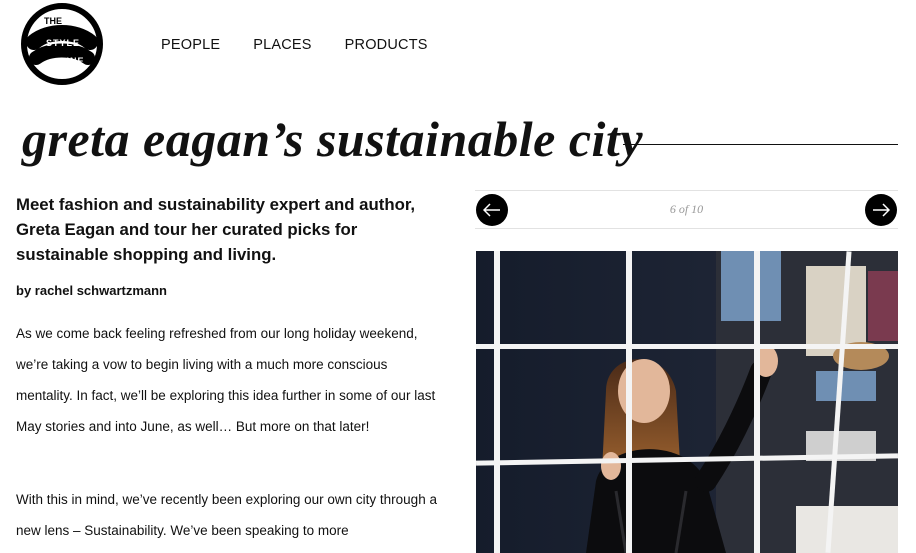 The height and width of the screenshot is (553, 916). I want to click on arrow-right-icon, so click(881, 210).